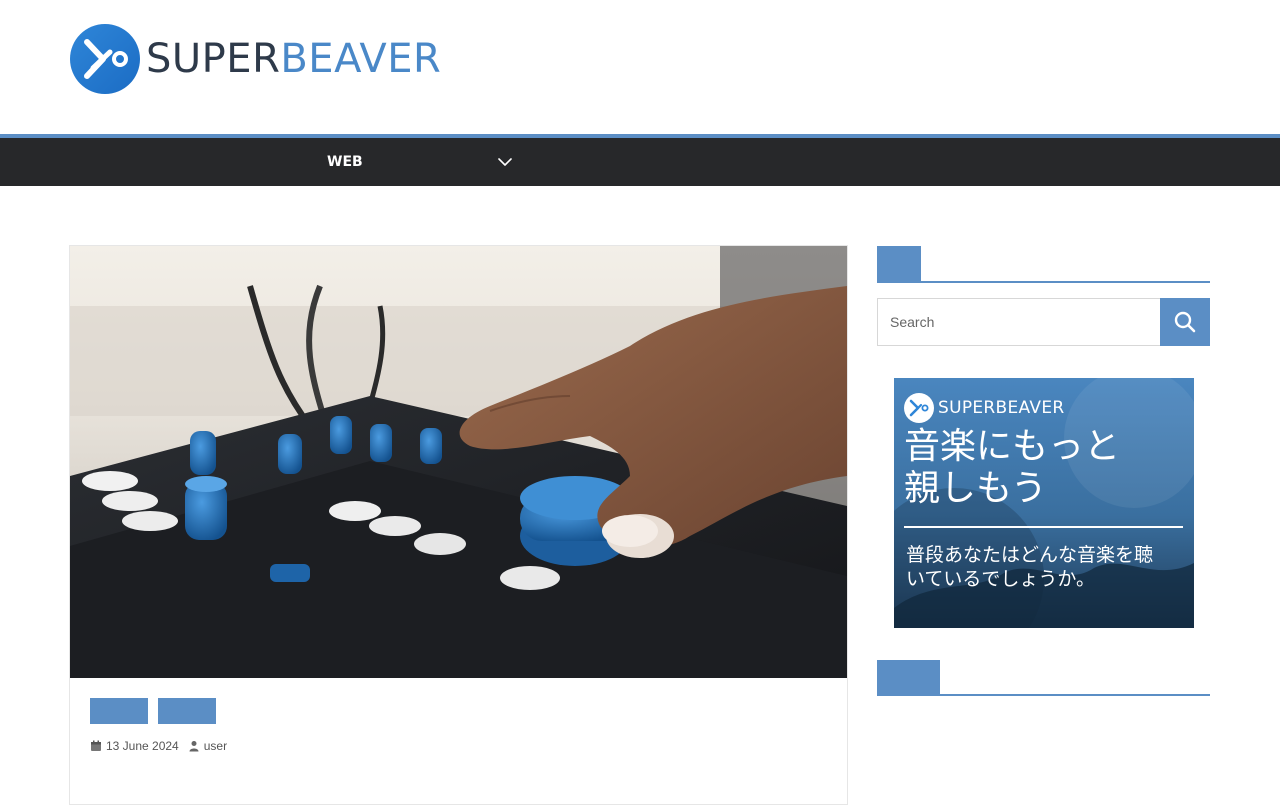 The image size is (1280, 805). Describe the element at coordinates (1043, 527) in the screenshot. I see `ad-divider` at that location.